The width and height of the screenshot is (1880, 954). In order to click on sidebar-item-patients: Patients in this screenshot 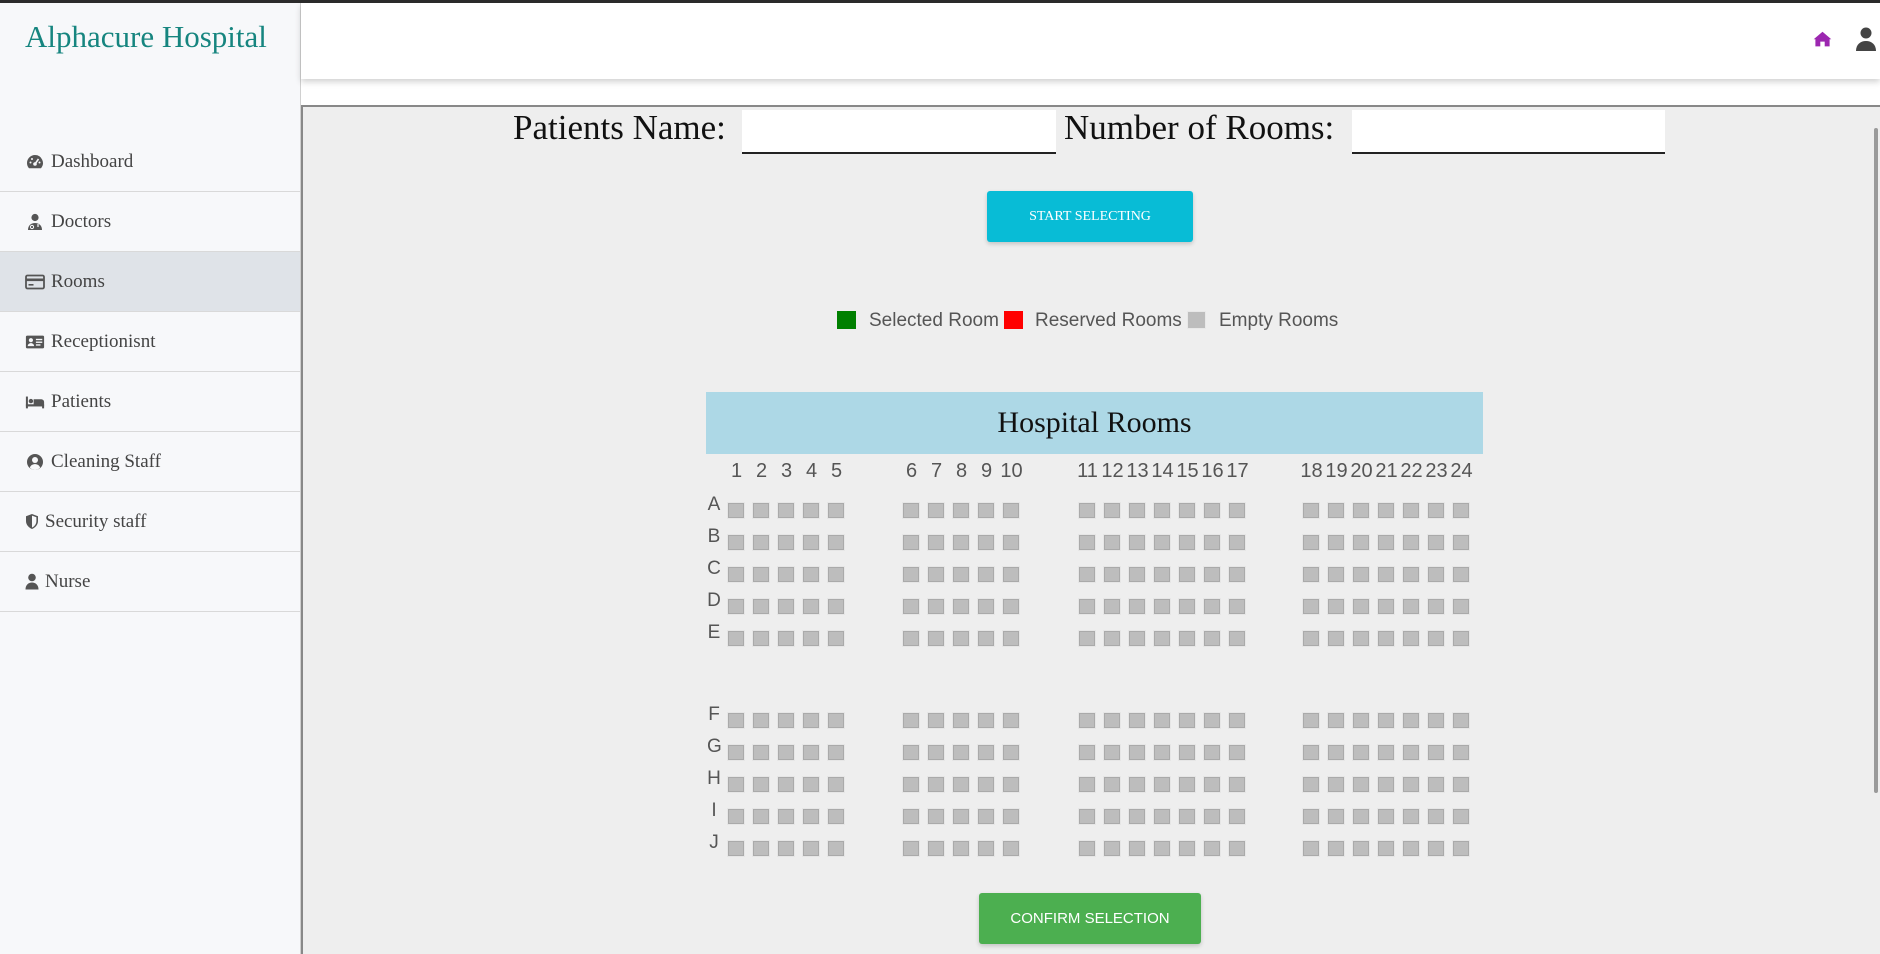, I will do `click(150, 402)`.